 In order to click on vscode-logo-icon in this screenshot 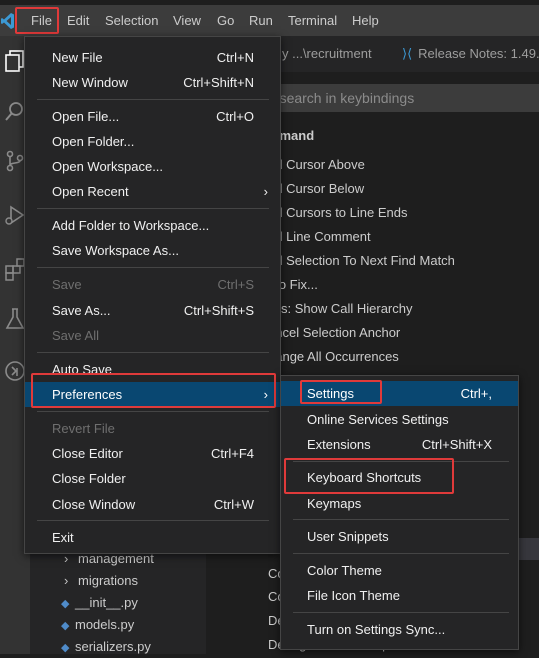, I will do `click(8, 20)`.